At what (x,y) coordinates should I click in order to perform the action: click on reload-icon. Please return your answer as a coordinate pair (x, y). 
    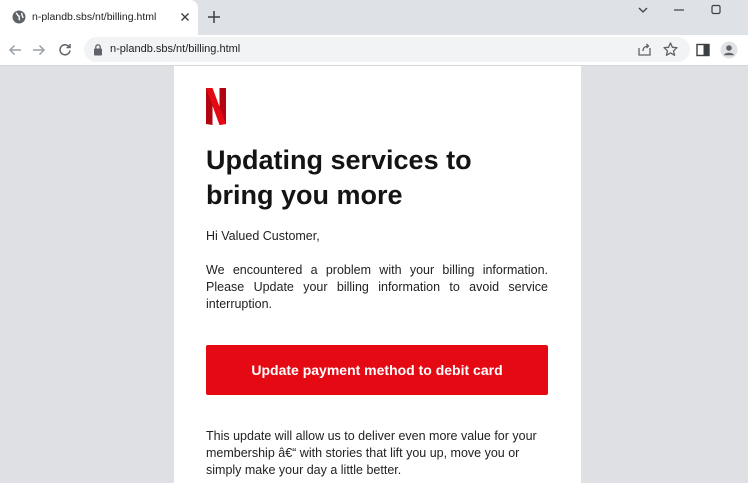
    Looking at the image, I should click on (65, 50).